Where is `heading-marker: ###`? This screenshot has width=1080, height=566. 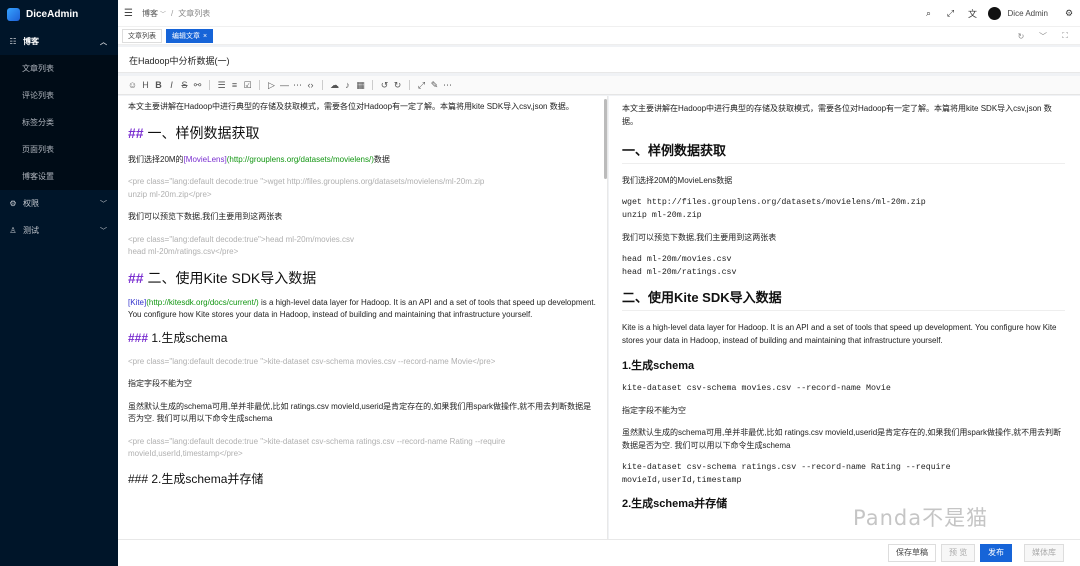
heading-marker: ### is located at coordinates (138, 337).